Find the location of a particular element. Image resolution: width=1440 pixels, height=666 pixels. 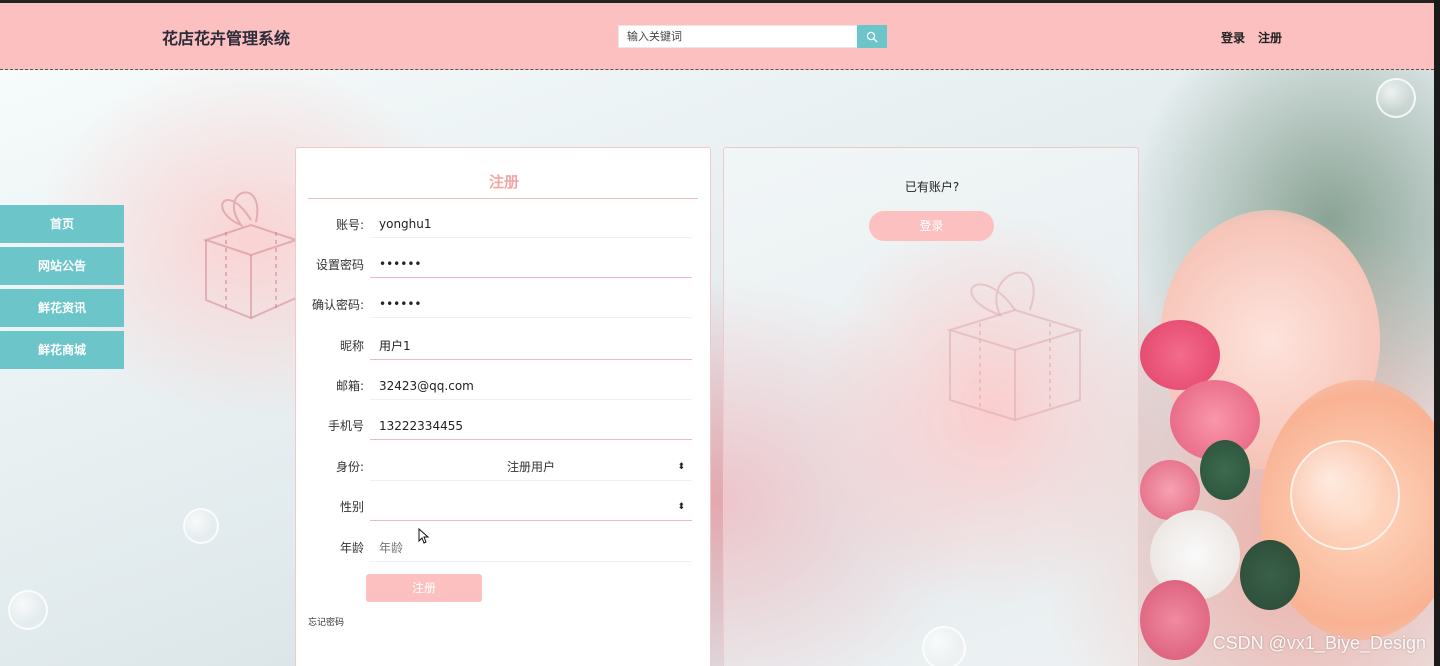

csdn-watermark: CSDN @vx1_Biye_Design is located at coordinates (1319, 643).